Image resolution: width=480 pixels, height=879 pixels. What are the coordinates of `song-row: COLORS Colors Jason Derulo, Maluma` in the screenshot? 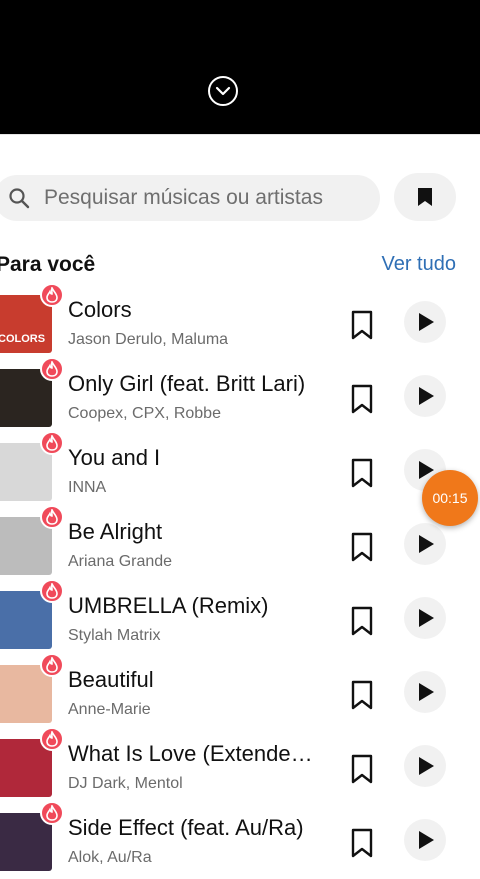 It's located at (240, 322).